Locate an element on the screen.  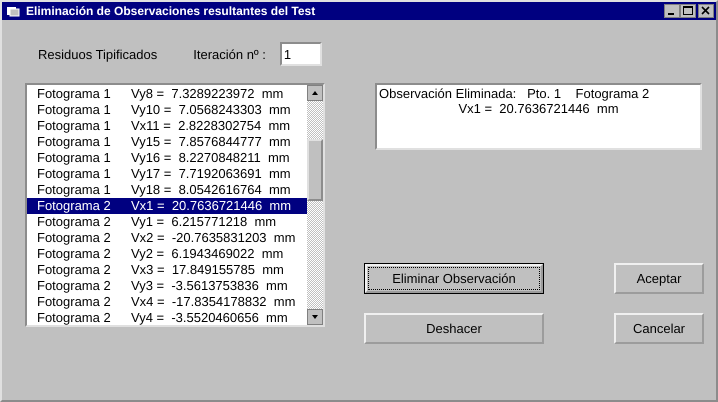
list-item: Fotograma 2 Vx2 = -20.7635831203 mm is located at coordinates (167, 238).